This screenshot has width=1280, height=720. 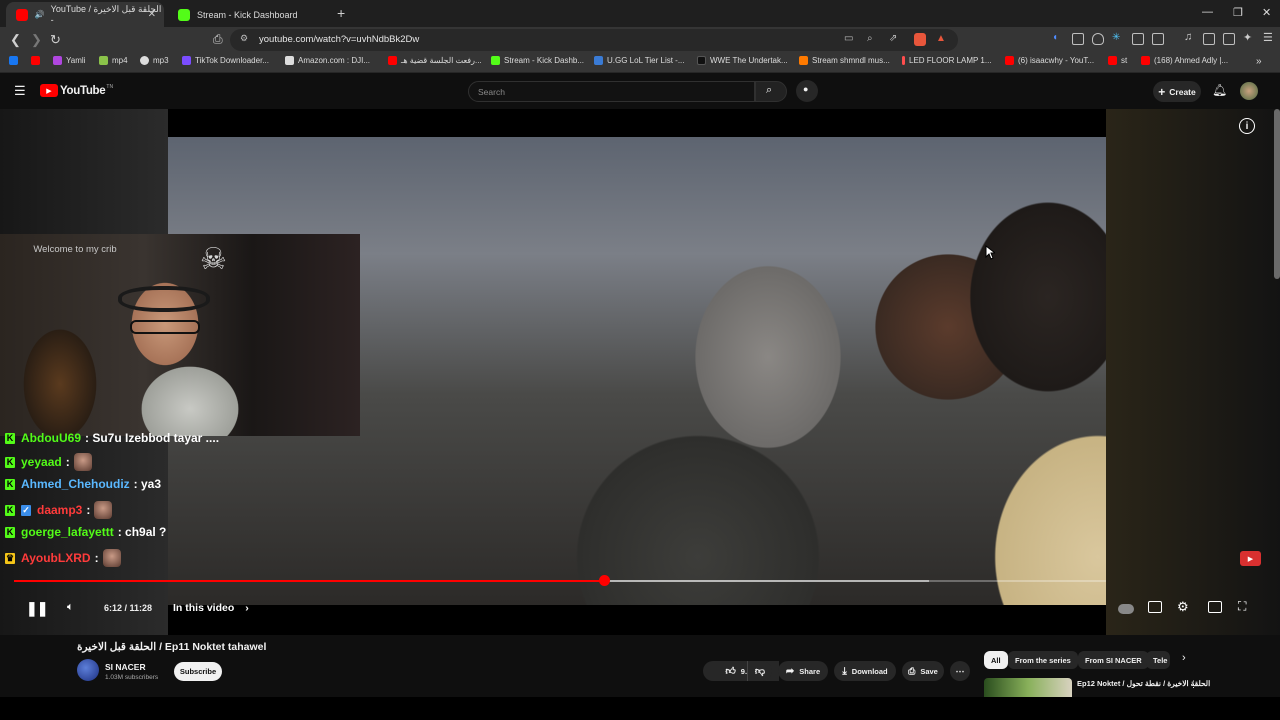 I want to click on minimize-icon: —, so click(x=1207, y=12).